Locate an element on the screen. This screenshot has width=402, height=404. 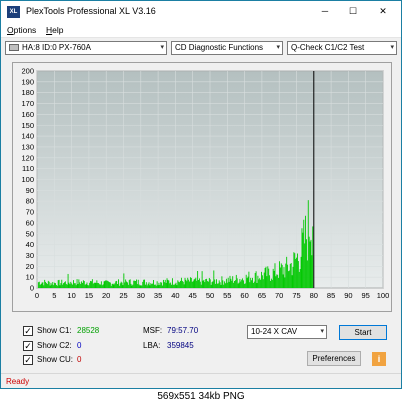
y-tick-label: 50 is located at coordinates (30, 233).